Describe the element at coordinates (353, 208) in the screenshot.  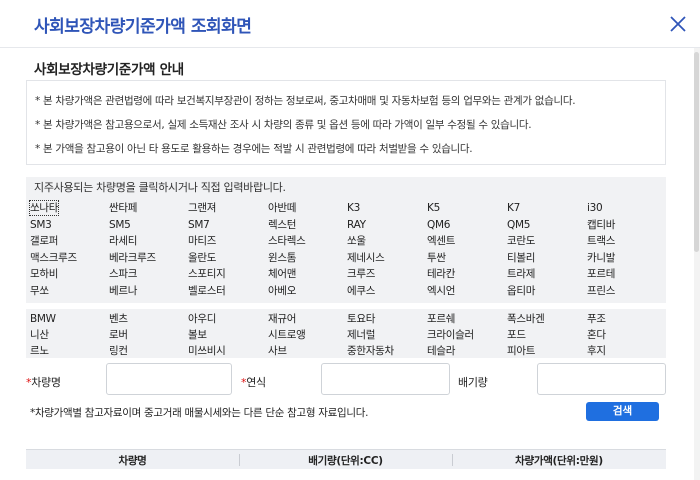
I see `car-name-link: K3` at that location.